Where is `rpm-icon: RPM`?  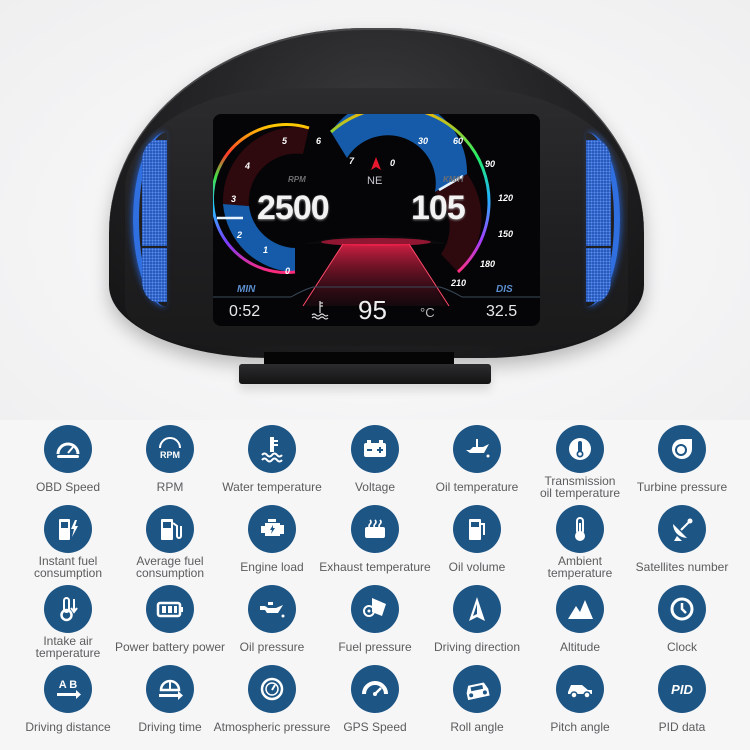
rpm-icon: RPM is located at coordinates (170, 449).